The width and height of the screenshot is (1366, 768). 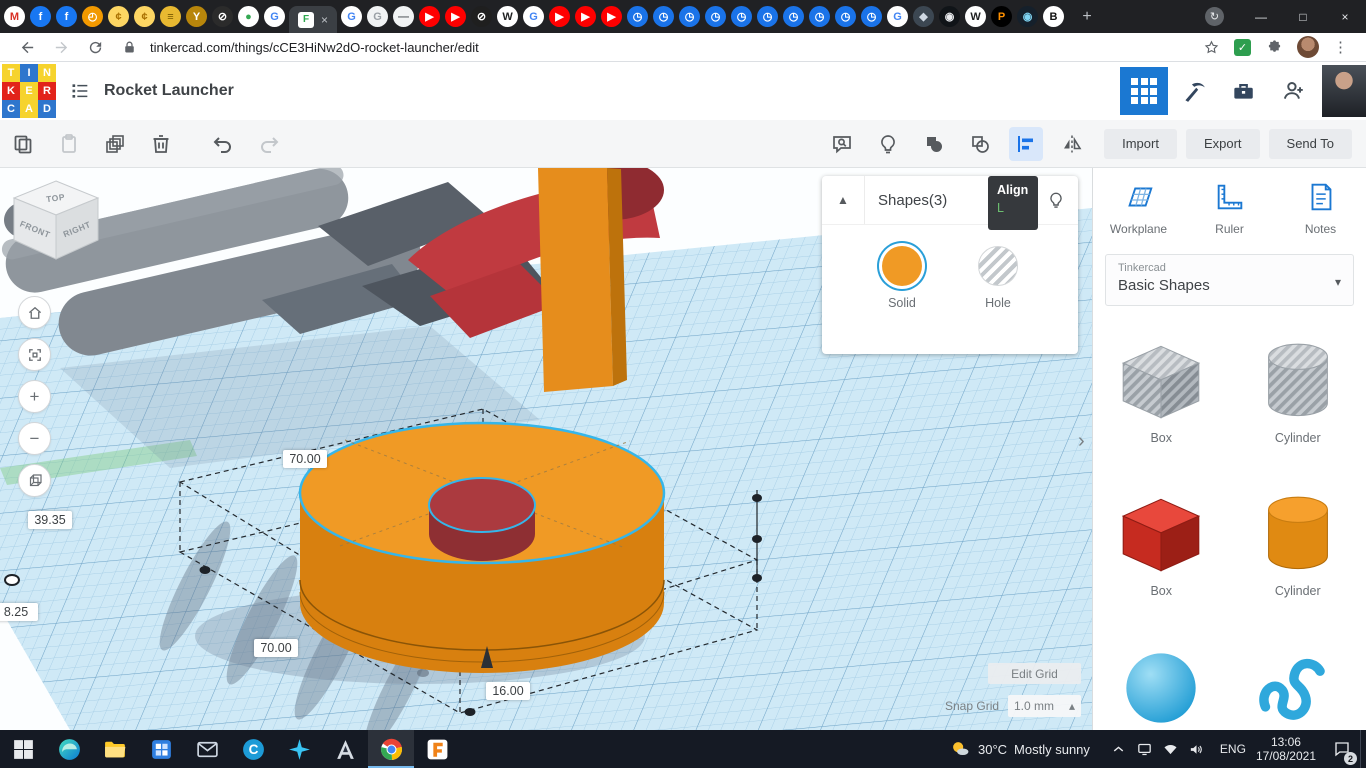 What do you see at coordinates (23, 749) in the screenshot?
I see `taskbar-app-start` at bounding box center [23, 749].